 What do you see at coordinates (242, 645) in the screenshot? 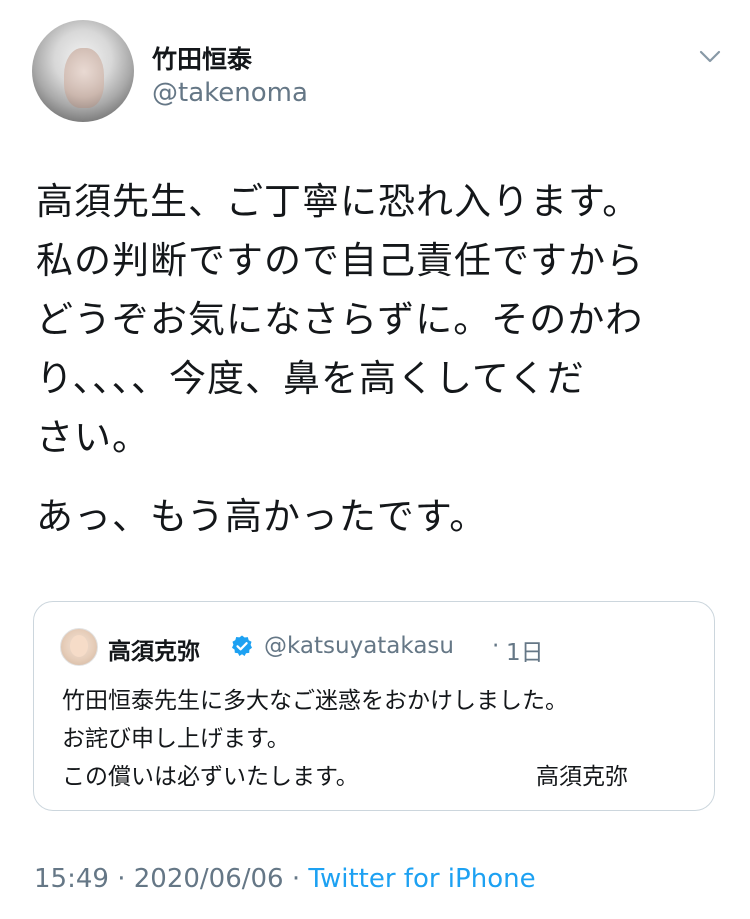
I see `verified-badge-icon` at bounding box center [242, 645].